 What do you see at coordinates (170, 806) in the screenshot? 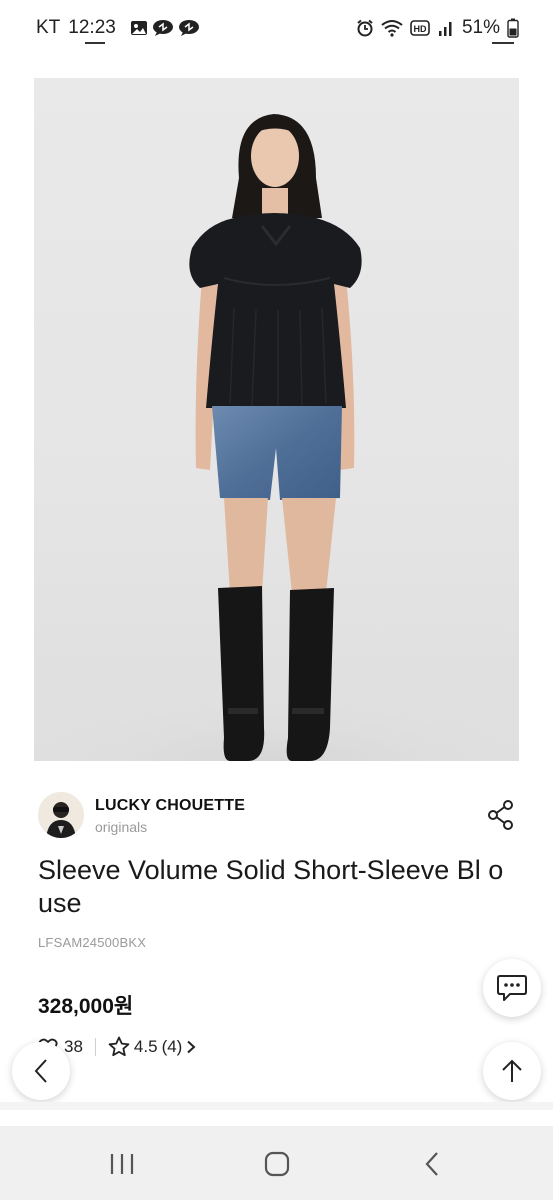
I see `brand-name: LUCKY CHOUETTE` at bounding box center [170, 806].